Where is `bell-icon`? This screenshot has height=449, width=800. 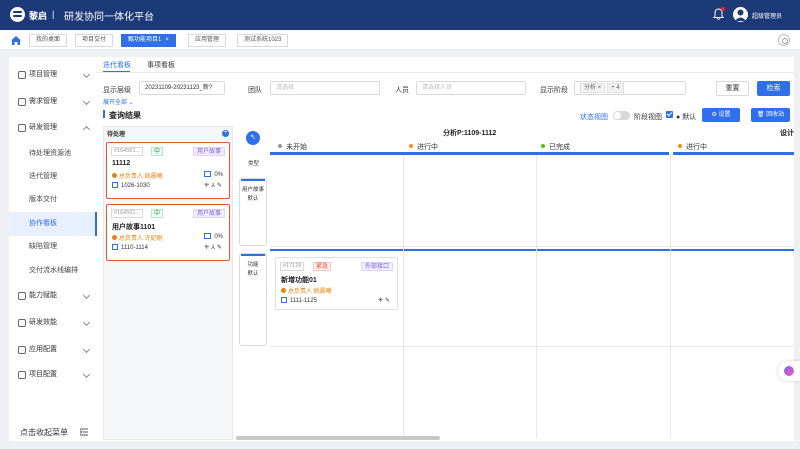
bell-icon is located at coordinates (719, 13).